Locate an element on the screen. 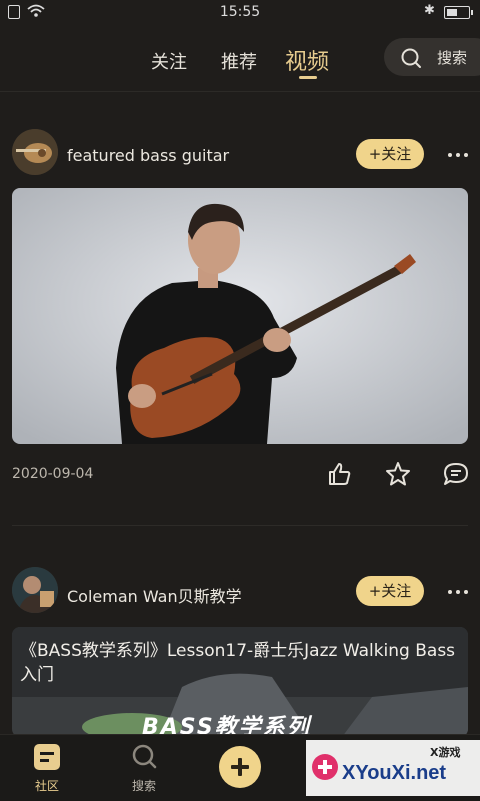 Image resolution: width=480 pixels, height=801 pixels. tab-community: 社区 is located at coordinates (47, 768).